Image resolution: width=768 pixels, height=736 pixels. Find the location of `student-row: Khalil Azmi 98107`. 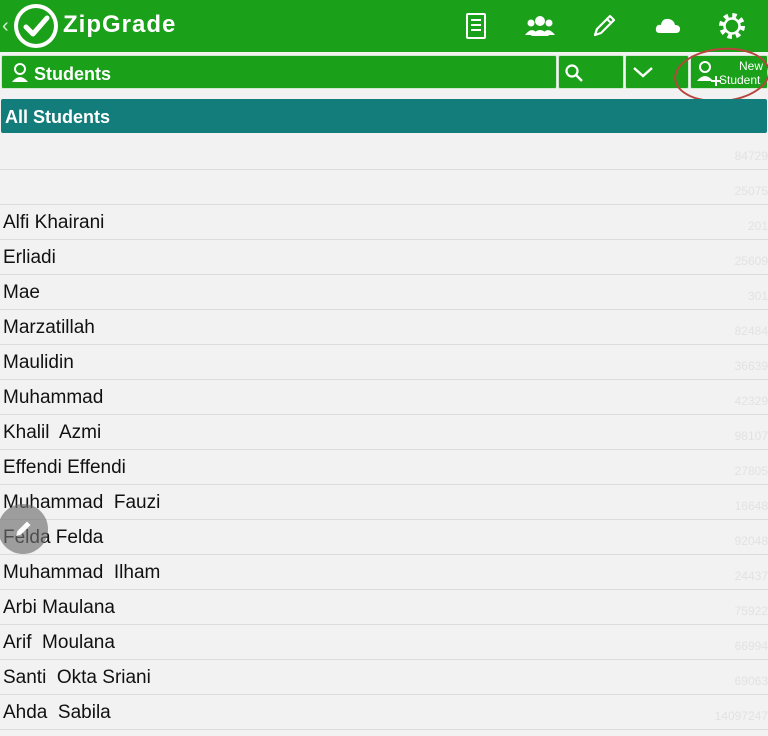

student-row: Khalil Azmi 98107 is located at coordinates (384, 432).